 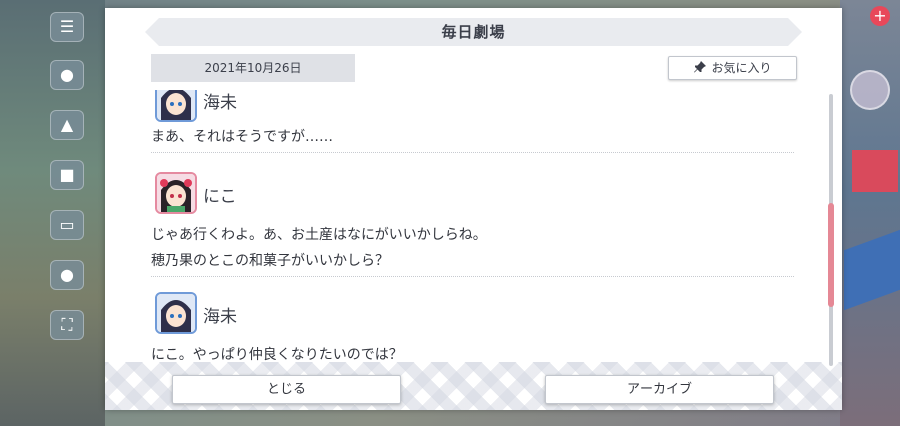 I want to click on favorite-label: お気に入り, so click(x=741, y=68).